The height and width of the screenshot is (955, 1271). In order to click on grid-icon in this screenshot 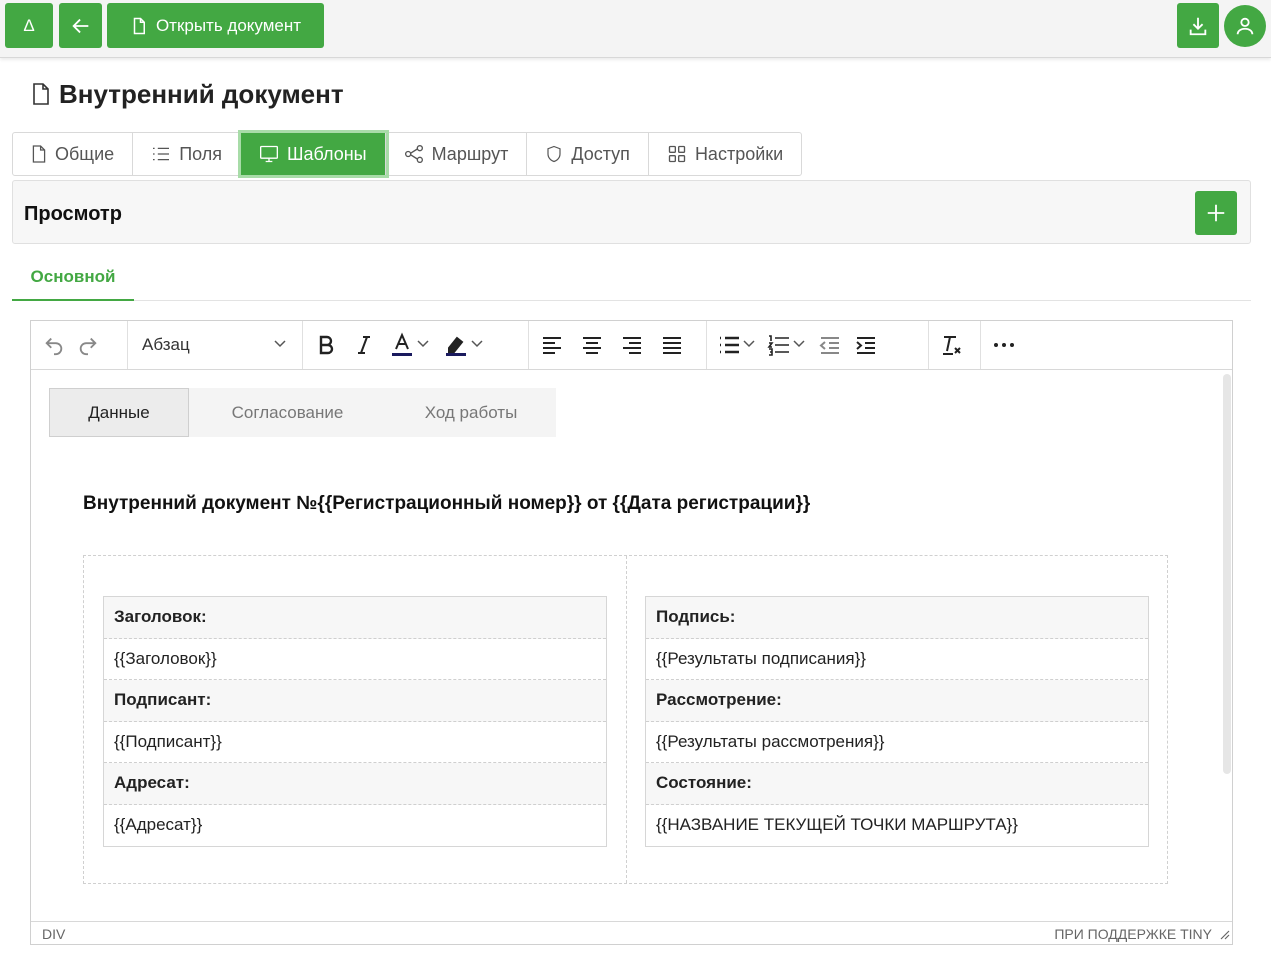, I will do `click(677, 154)`.